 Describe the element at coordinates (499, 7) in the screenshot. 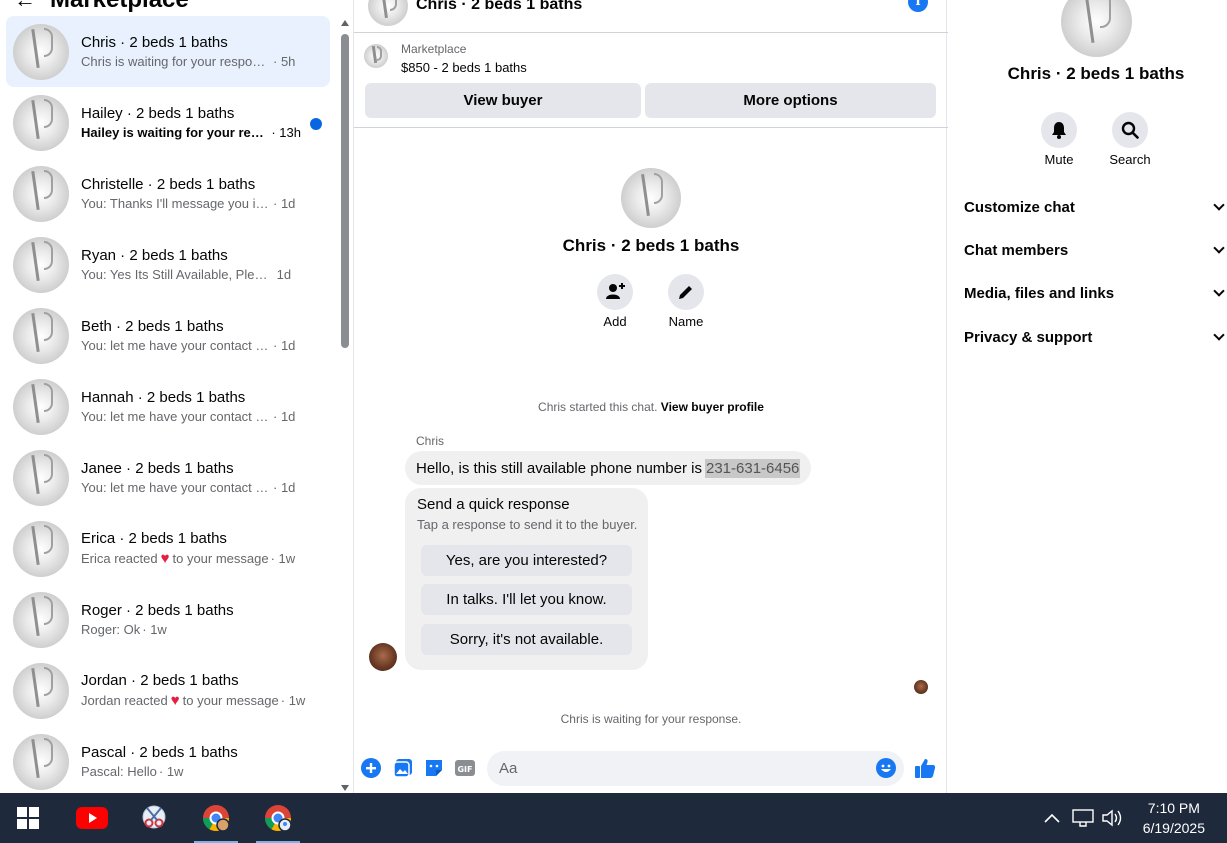

I see `chat-header-name: Chris · 2 beds 1 baths` at that location.